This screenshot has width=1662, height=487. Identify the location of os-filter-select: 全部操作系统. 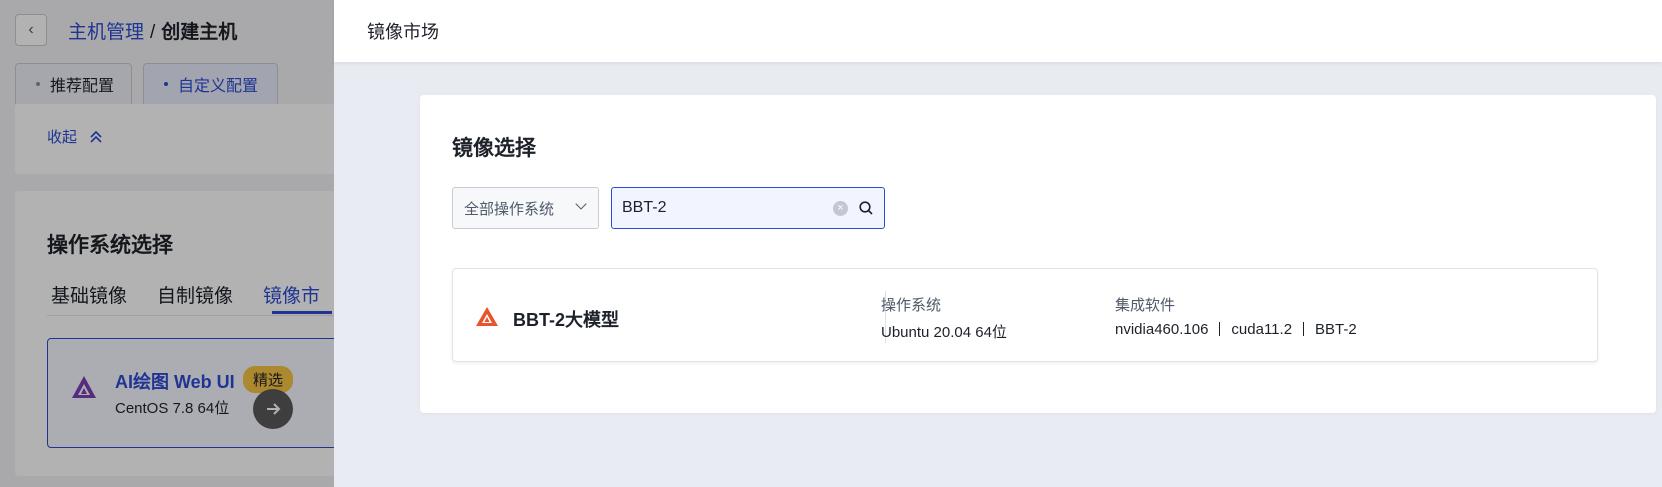
(525, 208).